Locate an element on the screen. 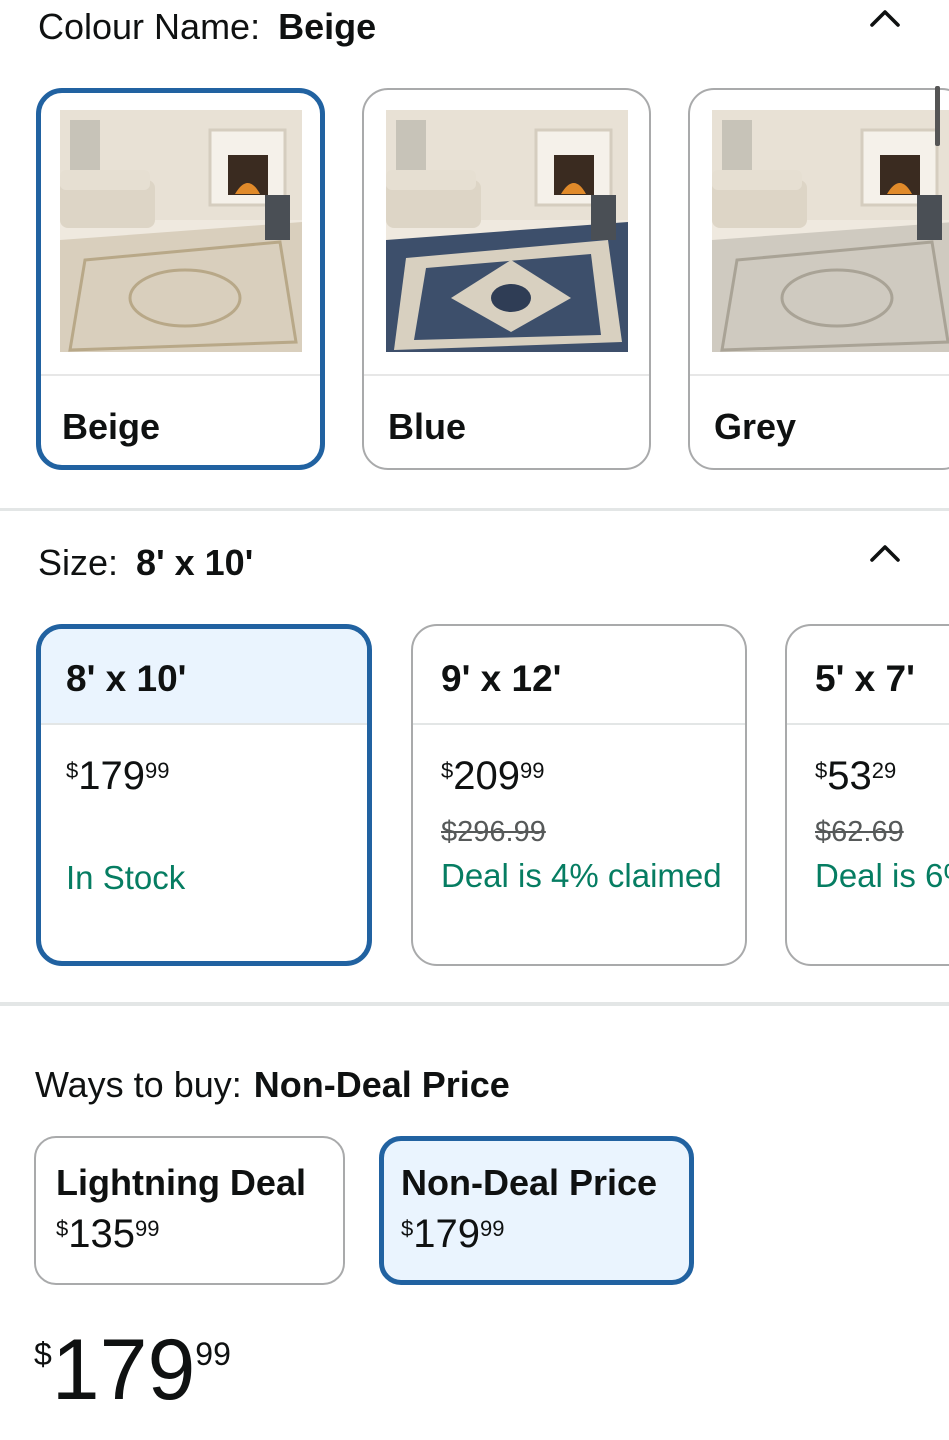  collapse-colour-chevron-up-icon is located at coordinates (885, 18).